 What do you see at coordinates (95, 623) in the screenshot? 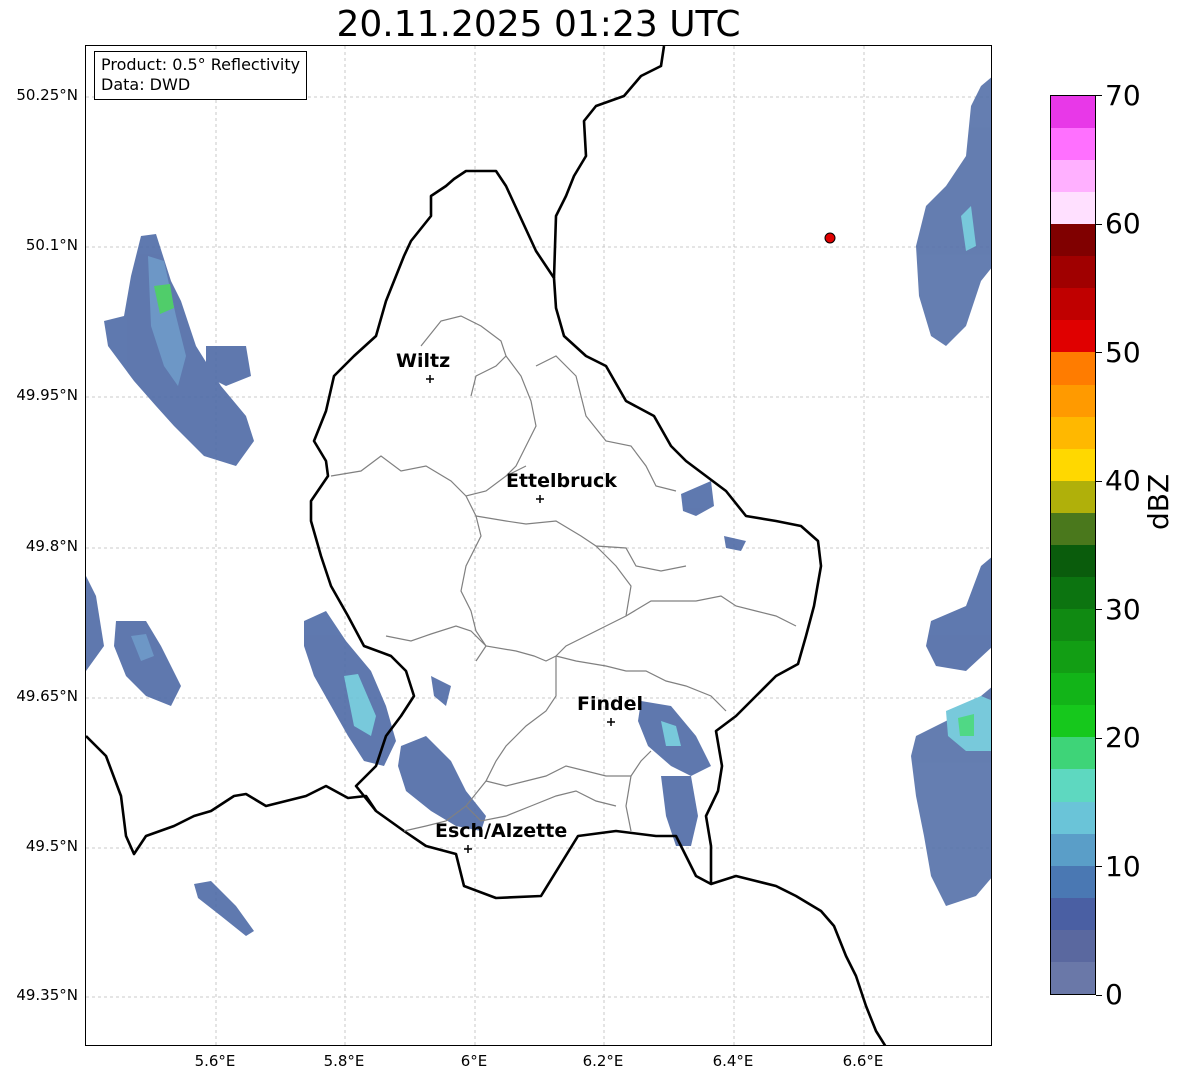
I see `echo-cluster-w` at bounding box center [95, 623].